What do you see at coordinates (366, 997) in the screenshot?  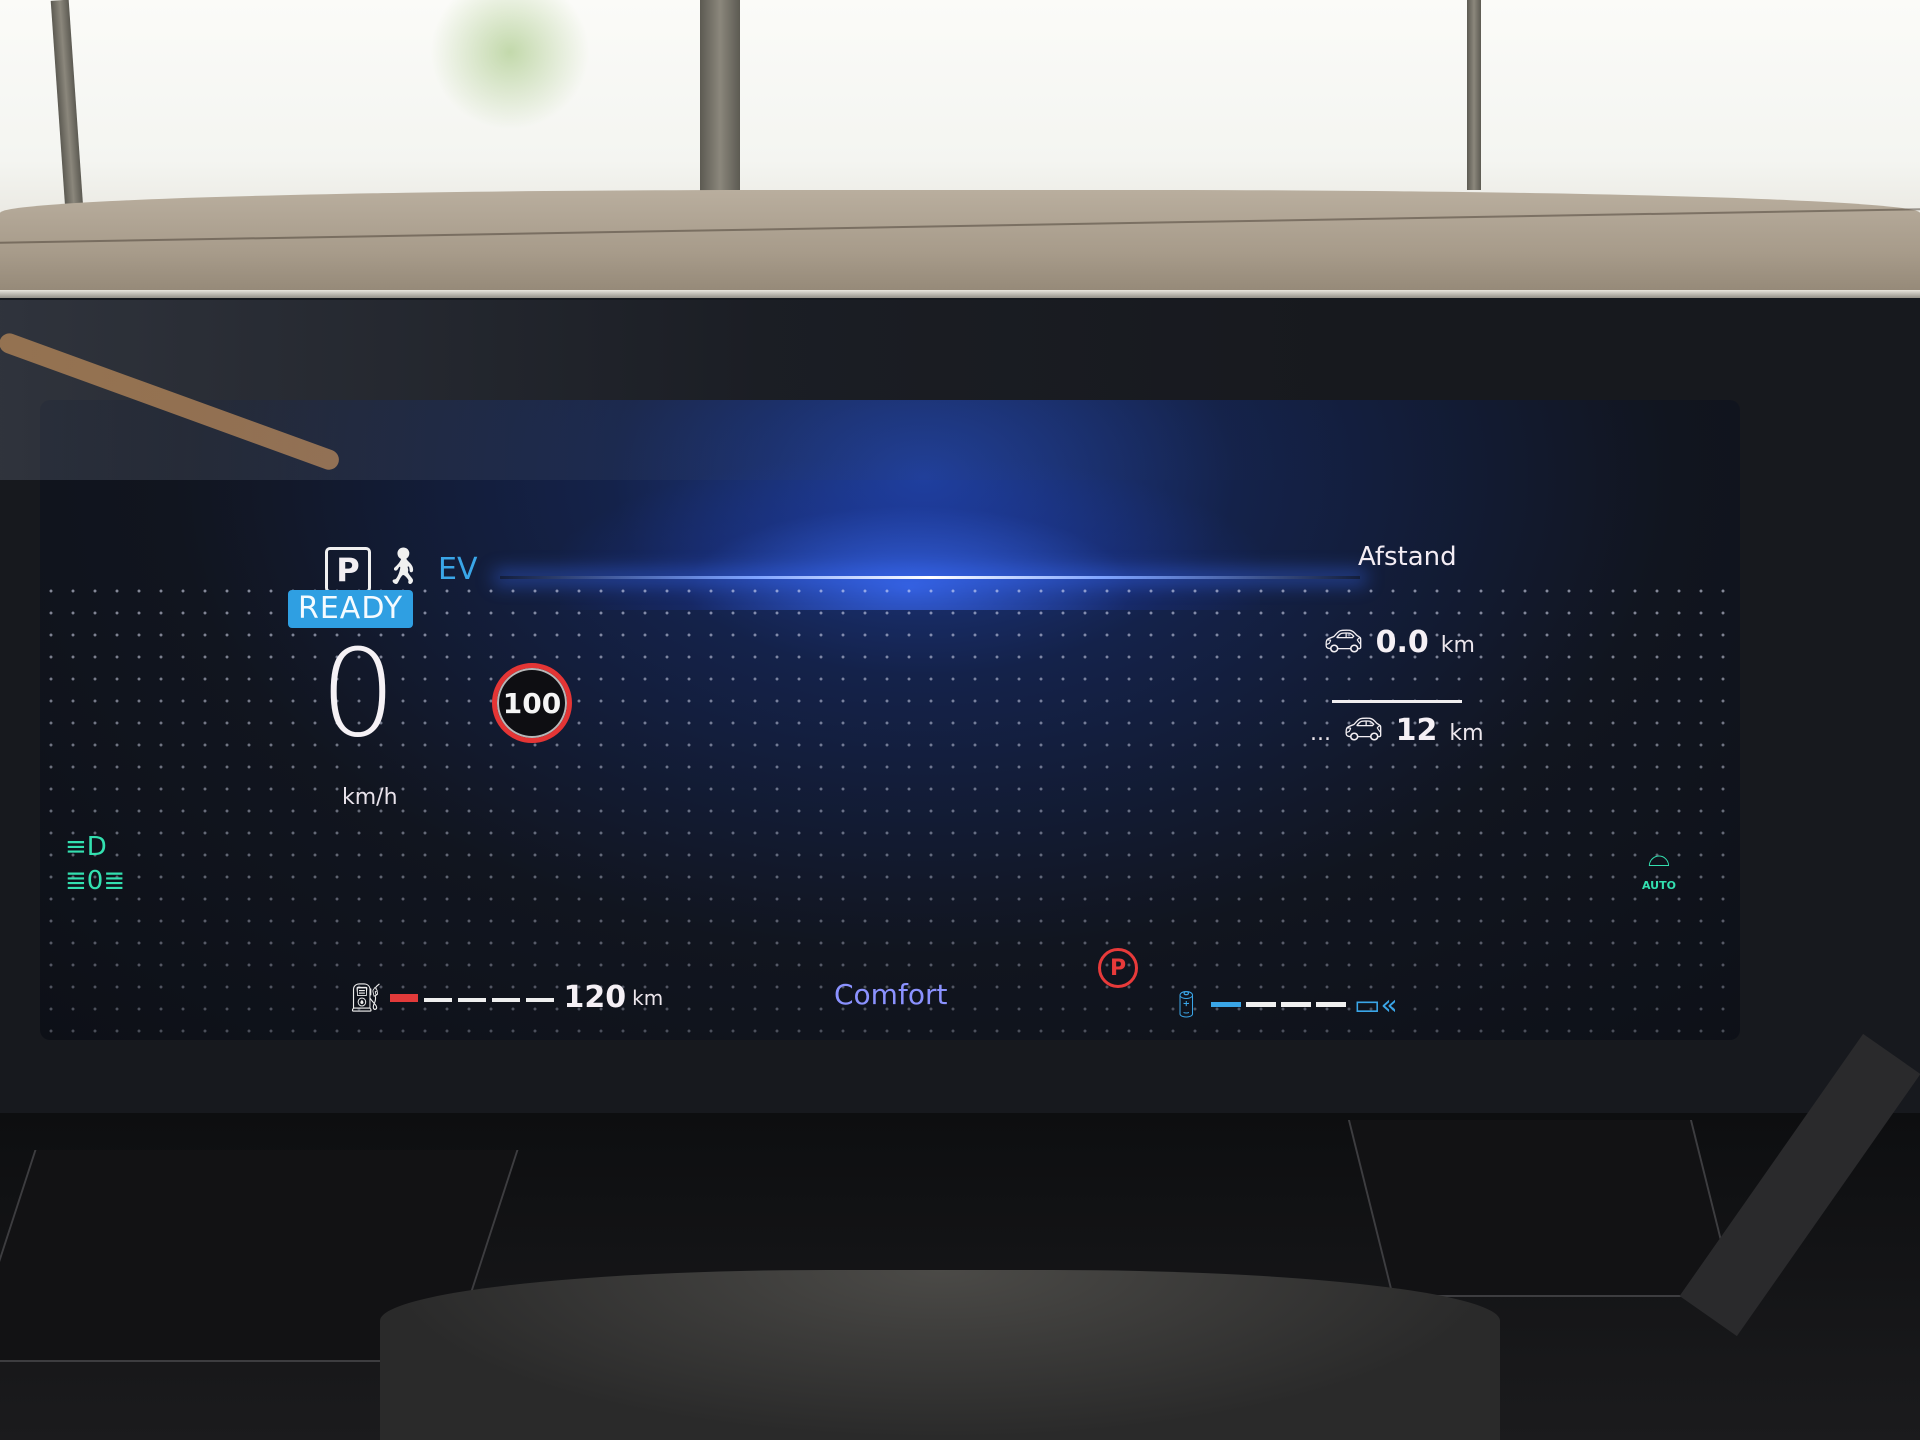 I see `fuel-pump-icon: ⛽︎` at bounding box center [366, 997].